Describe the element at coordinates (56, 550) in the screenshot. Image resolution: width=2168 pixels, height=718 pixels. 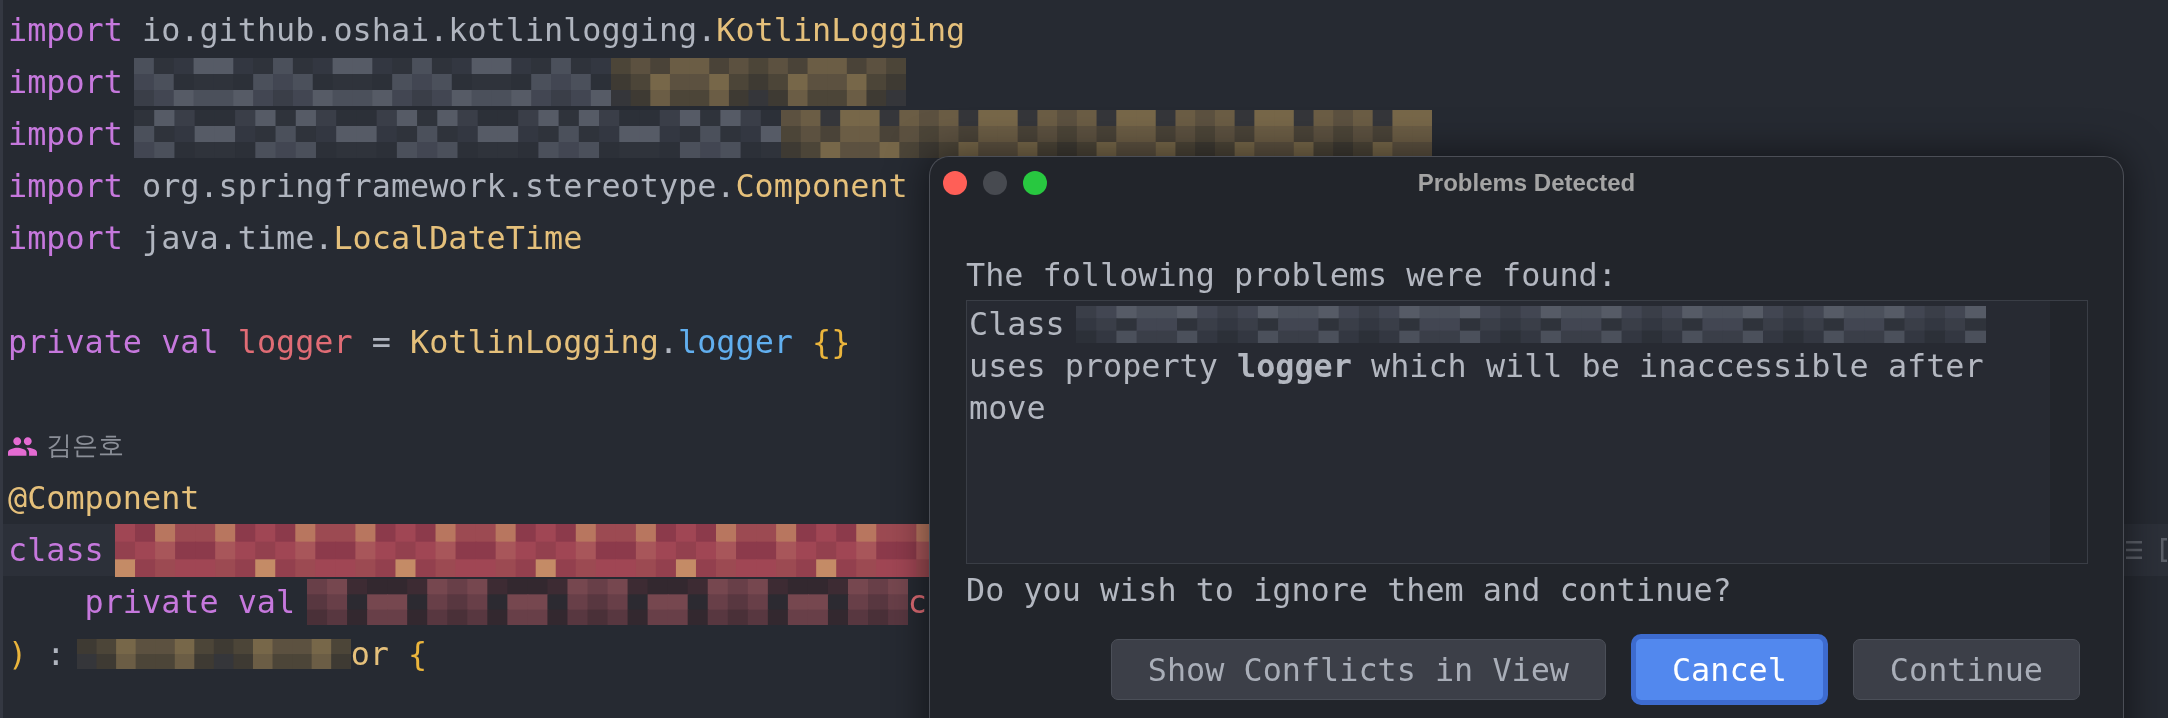
I see `code-text: class` at that location.